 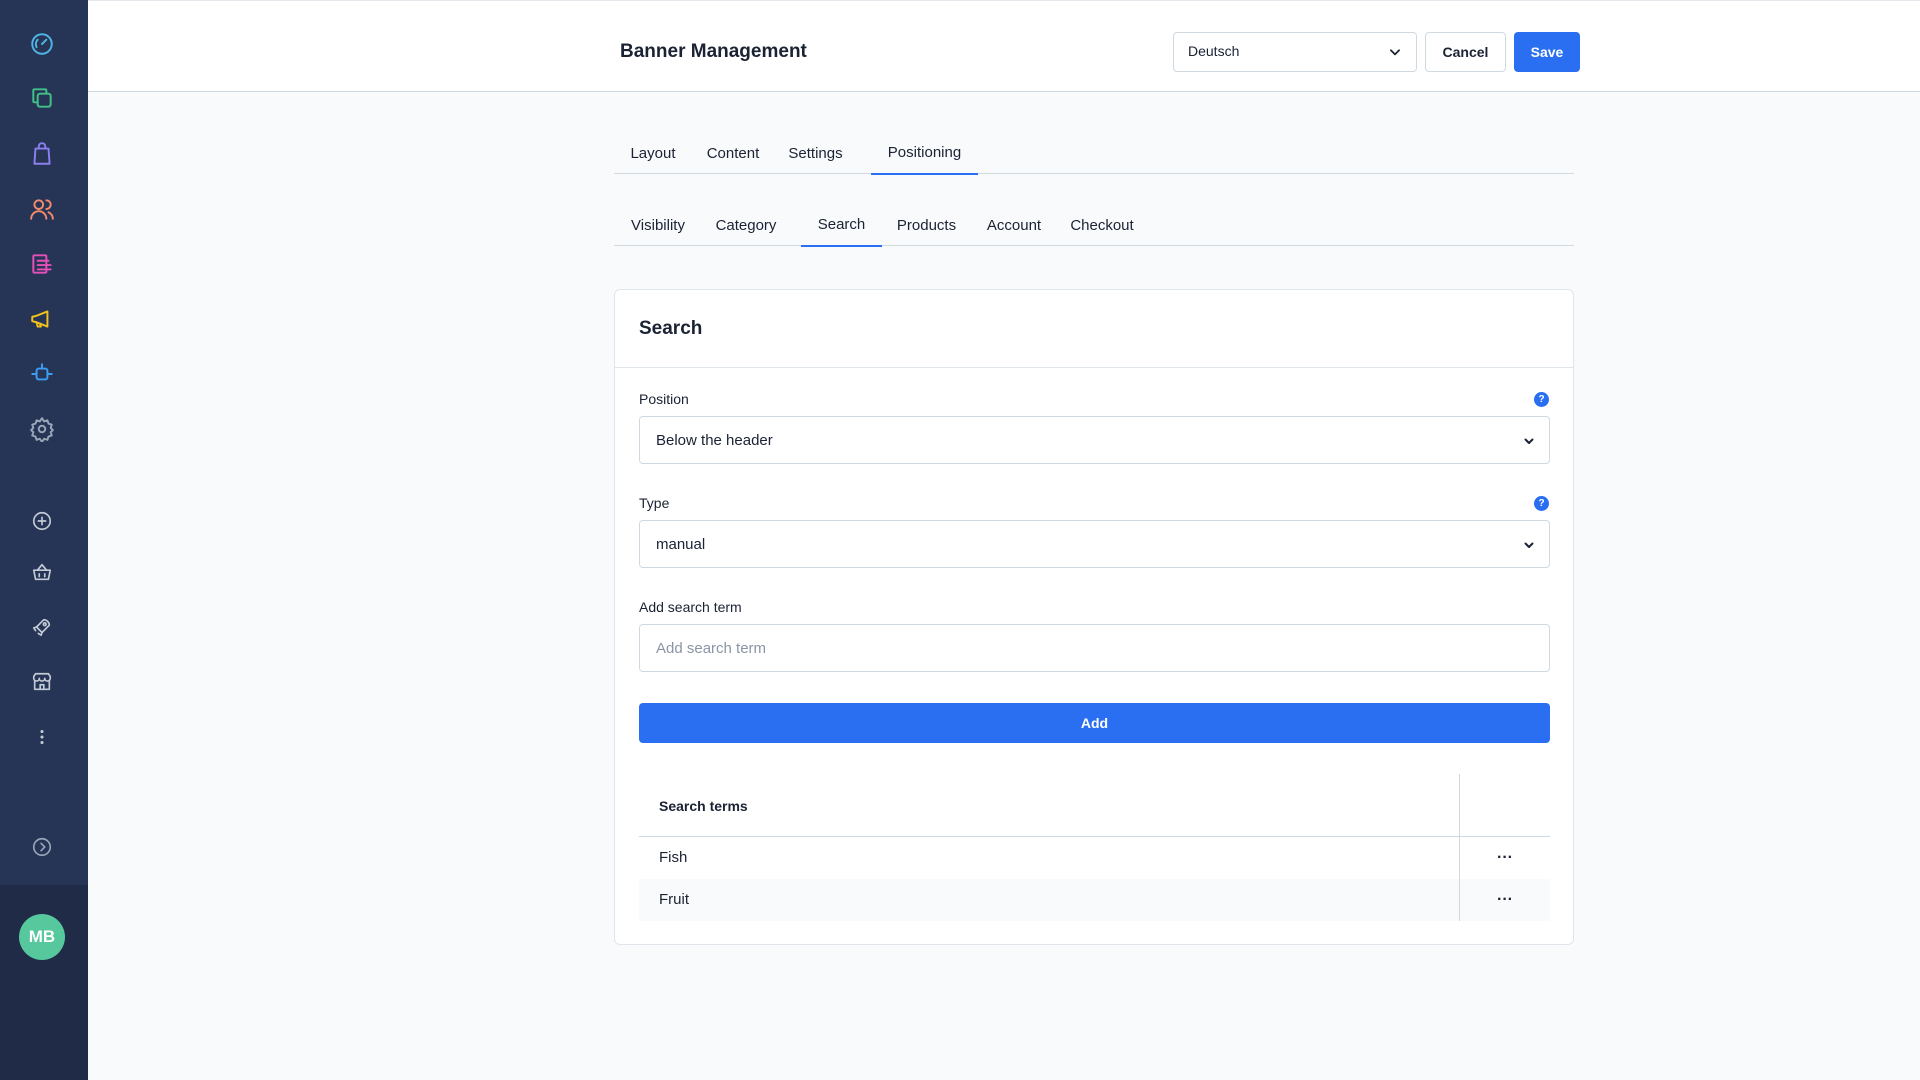 I want to click on marketing-icon, so click(x=42, y=319).